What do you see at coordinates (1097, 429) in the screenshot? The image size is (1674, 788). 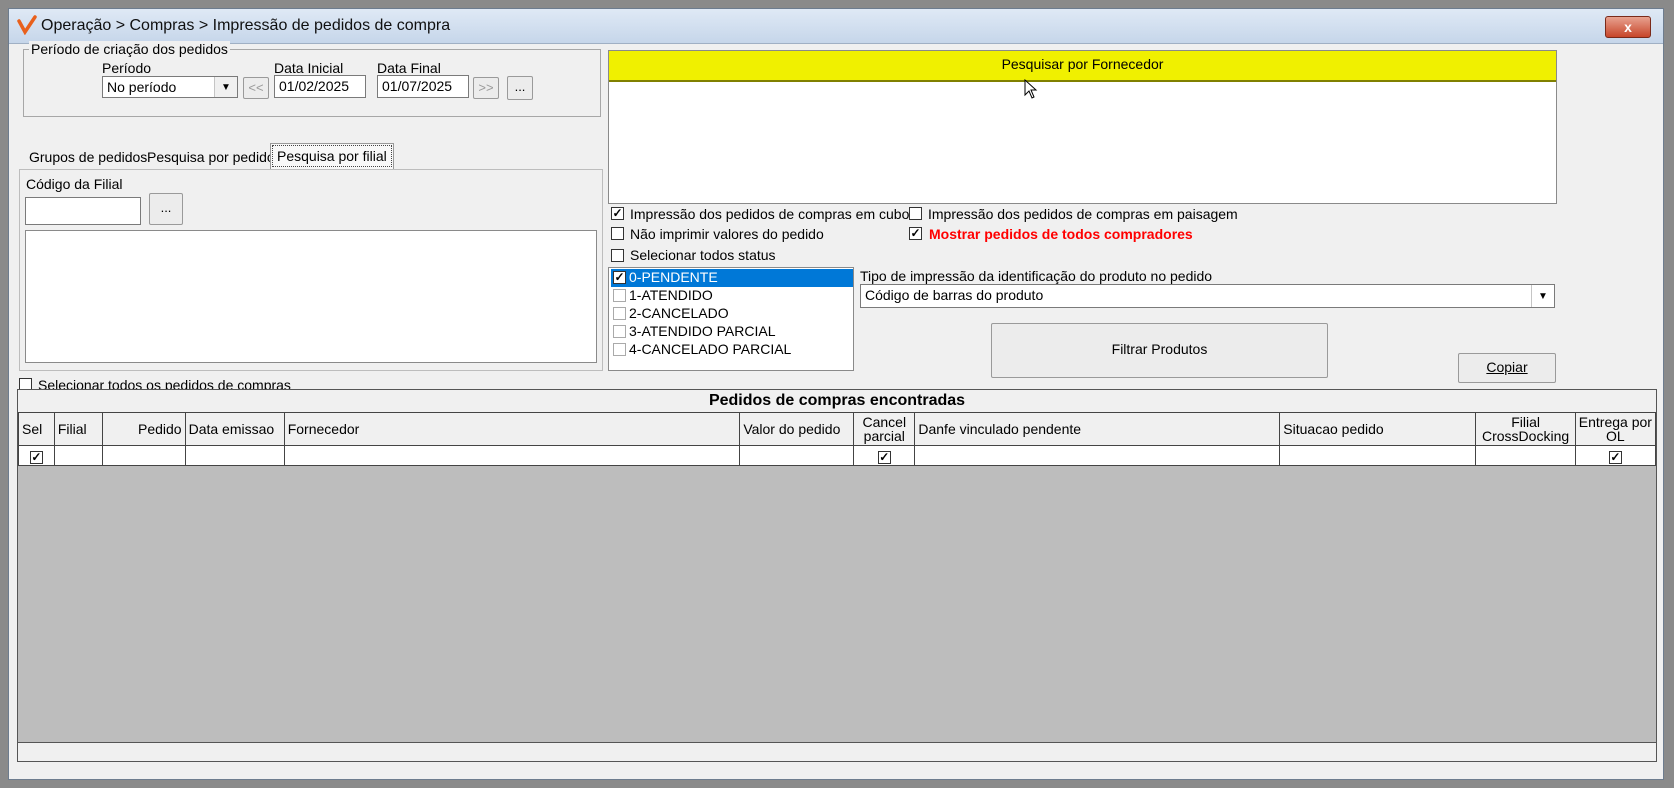 I see `column-header-danfe: Danfe vinculado pendente` at bounding box center [1097, 429].